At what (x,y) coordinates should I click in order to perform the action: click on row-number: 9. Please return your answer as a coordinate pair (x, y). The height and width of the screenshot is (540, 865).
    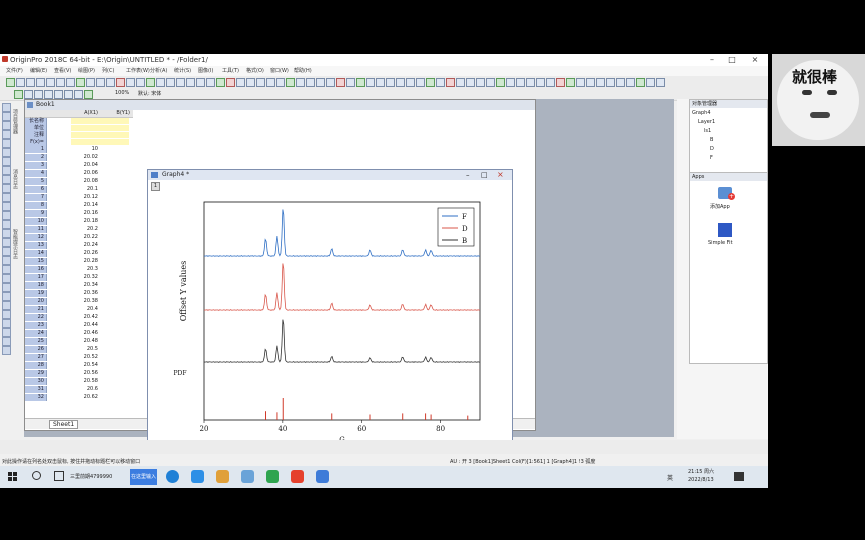
    Looking at the image, I should click on (36, 213).